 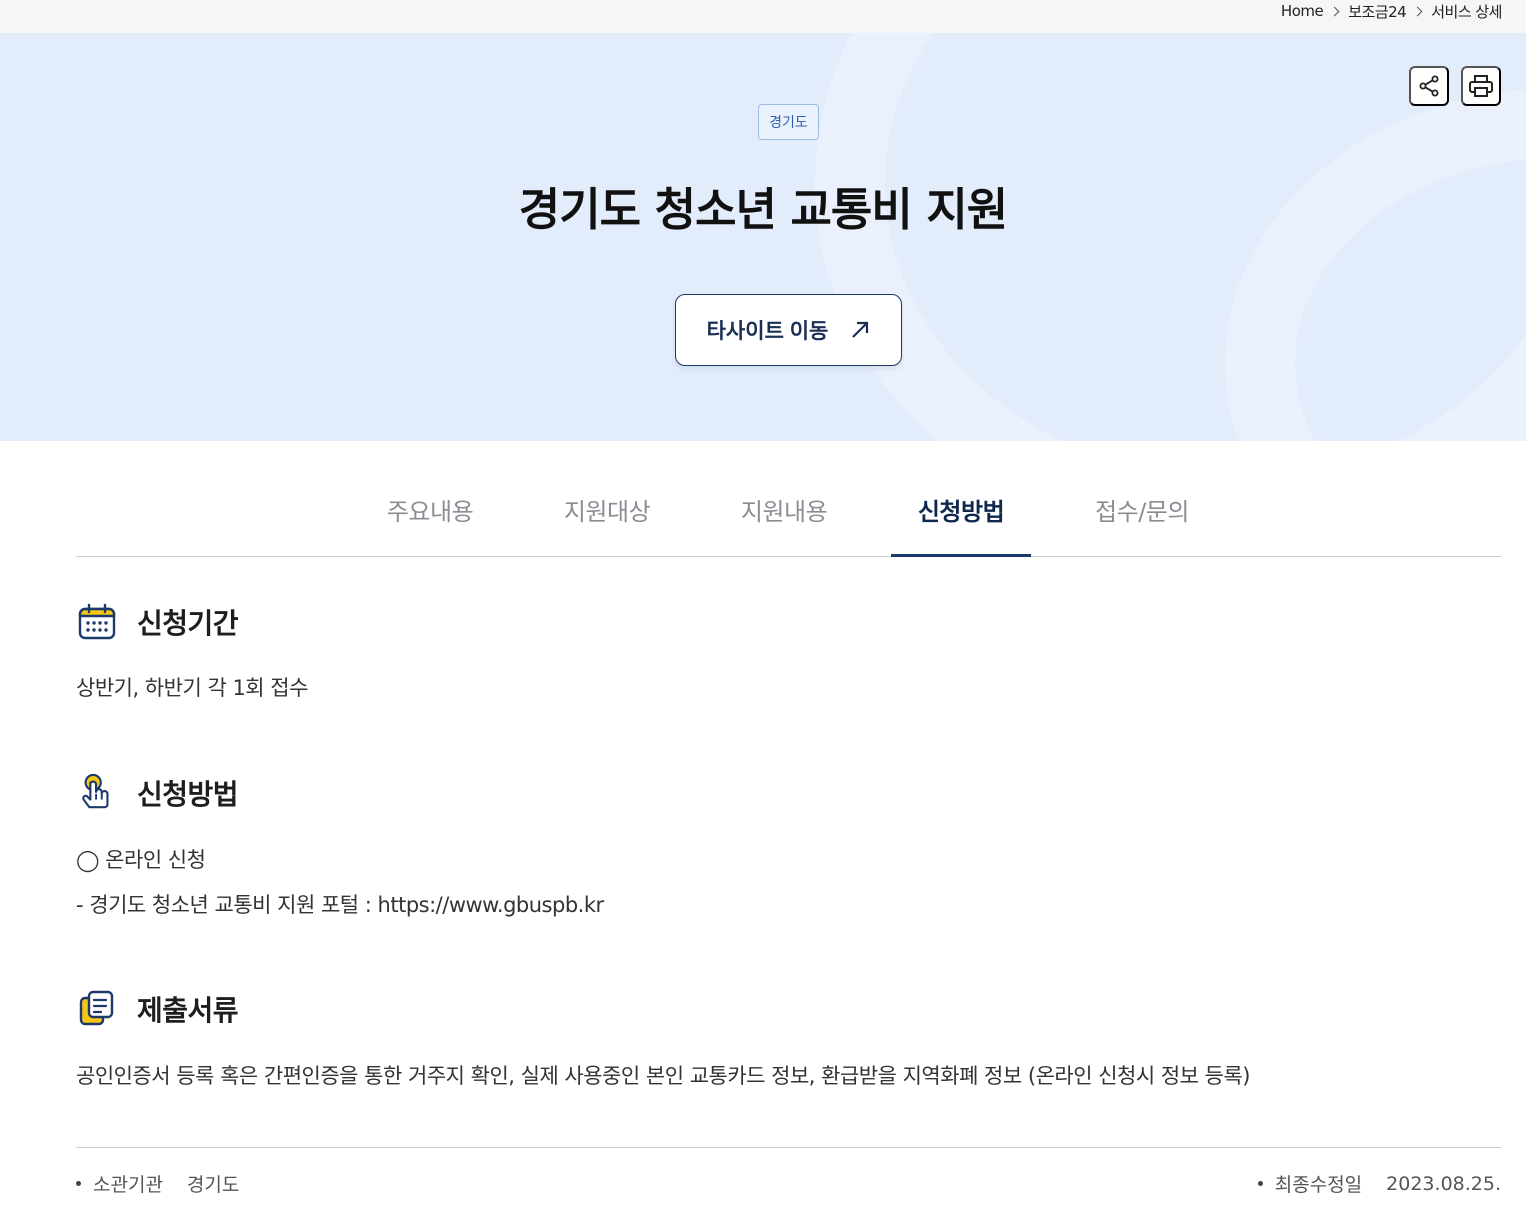 I want to click on breadcrumb-bar: Home 보조금24 서비스 상세, so click(x=763, y=16).